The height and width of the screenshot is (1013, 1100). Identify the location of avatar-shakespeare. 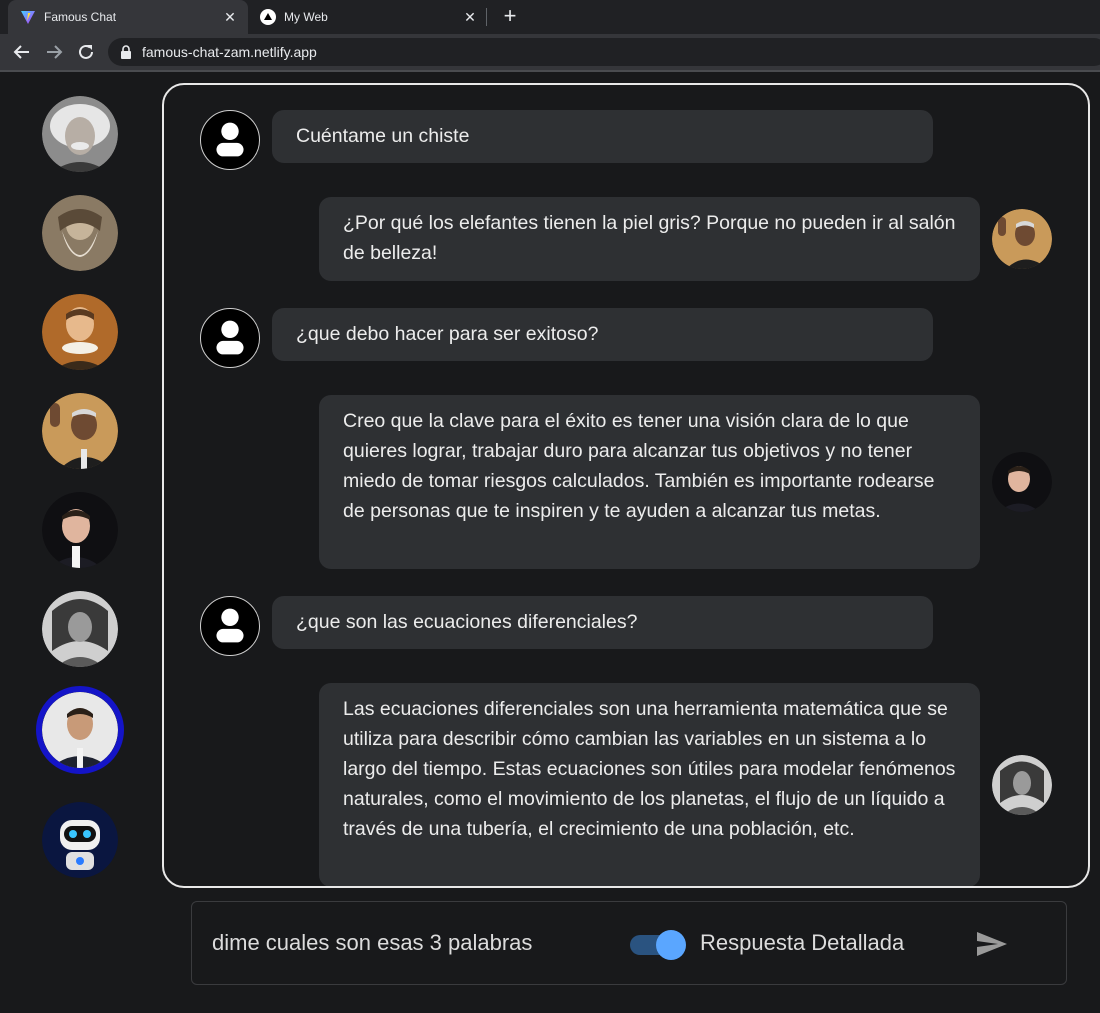
(80, 332).